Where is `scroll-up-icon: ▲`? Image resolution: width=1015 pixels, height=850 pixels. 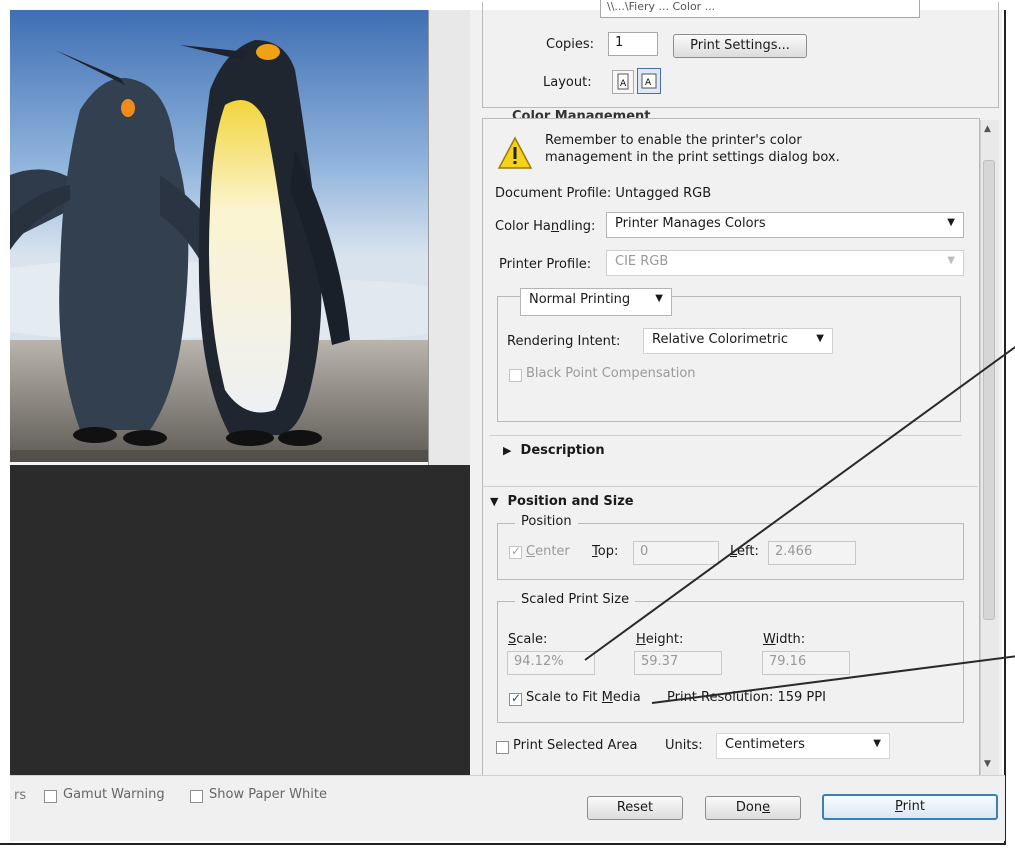 scroll-up-icon: ▲ is located at coordinates (987, 129).